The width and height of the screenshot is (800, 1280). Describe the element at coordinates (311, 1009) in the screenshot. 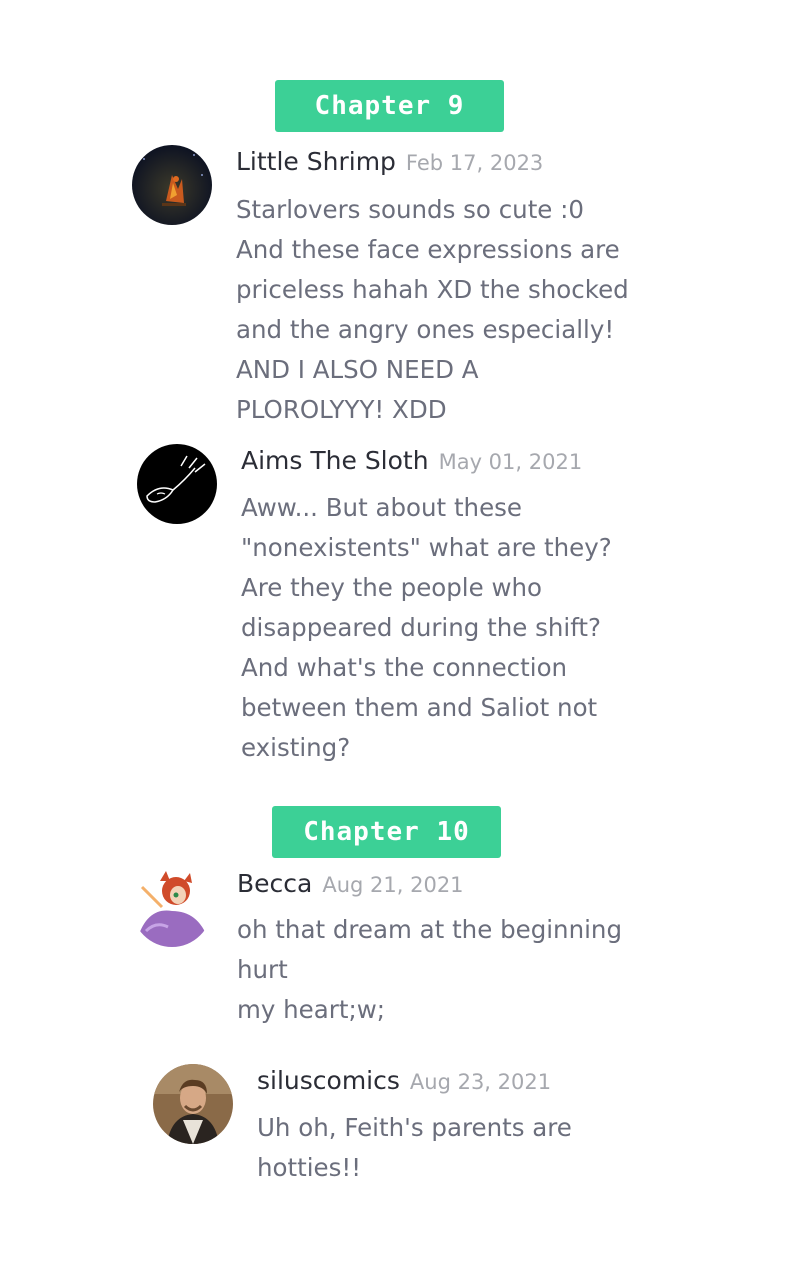

I see `comment-line: my heart;w;` at that location.